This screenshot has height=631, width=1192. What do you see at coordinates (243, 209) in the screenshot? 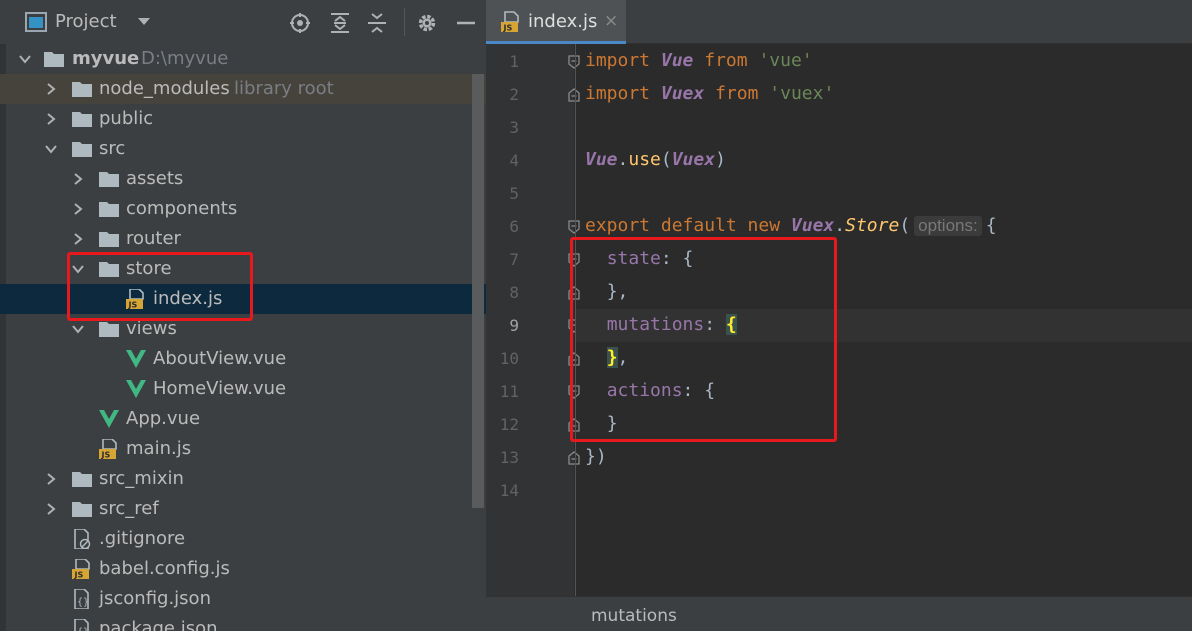
I see `tree-item-components: components` at bounding box center [243, 209].